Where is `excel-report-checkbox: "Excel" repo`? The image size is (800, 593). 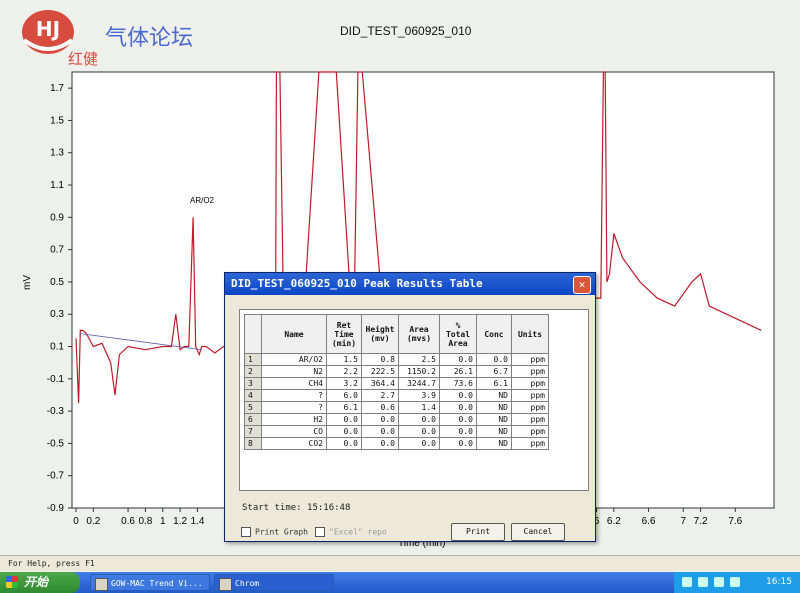 excel-report-checkbox: "Excel" repo is located at coordinates (351, 532).